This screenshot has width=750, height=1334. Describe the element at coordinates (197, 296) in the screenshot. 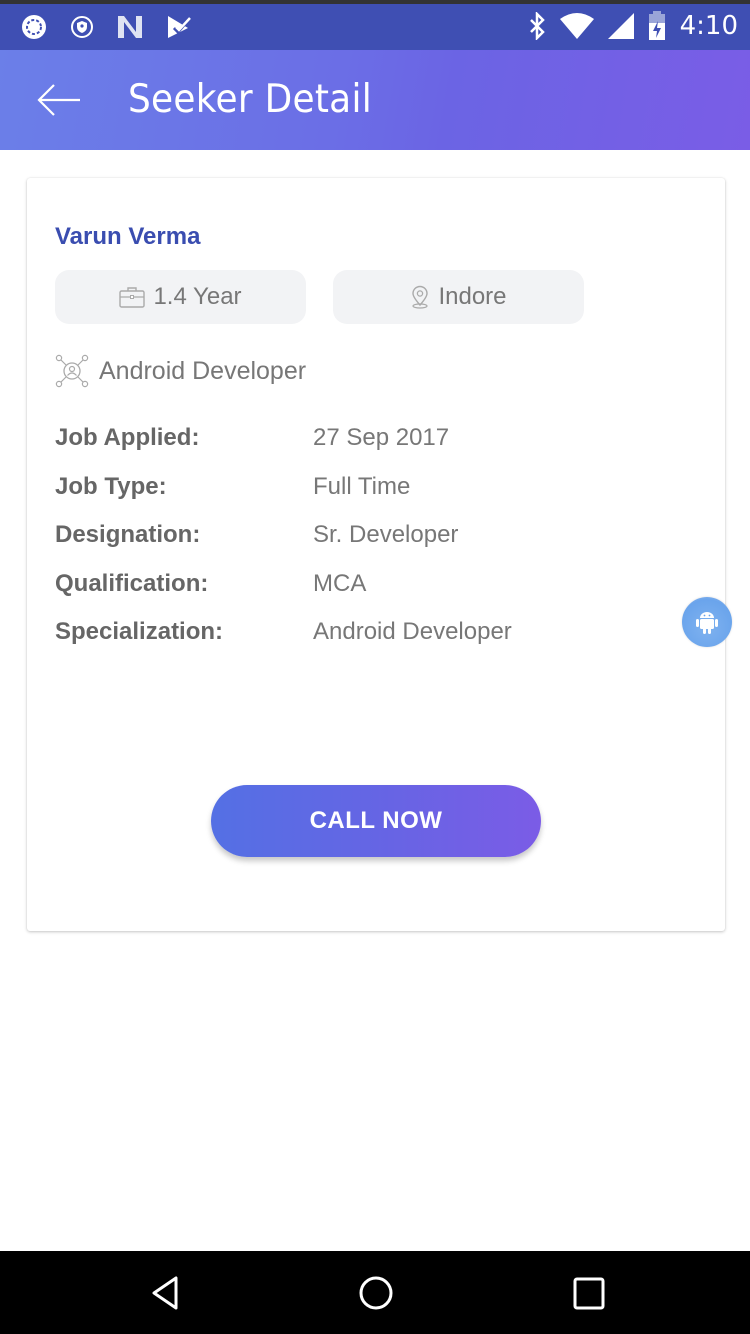

I see `experience-value: 1.4 Year` at that location.